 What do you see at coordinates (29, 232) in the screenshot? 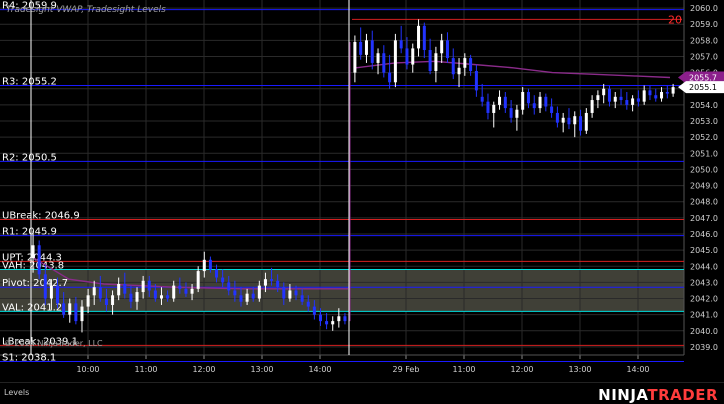
I see `level-label: R1: 2045.9` at bounding box center [29, 232].